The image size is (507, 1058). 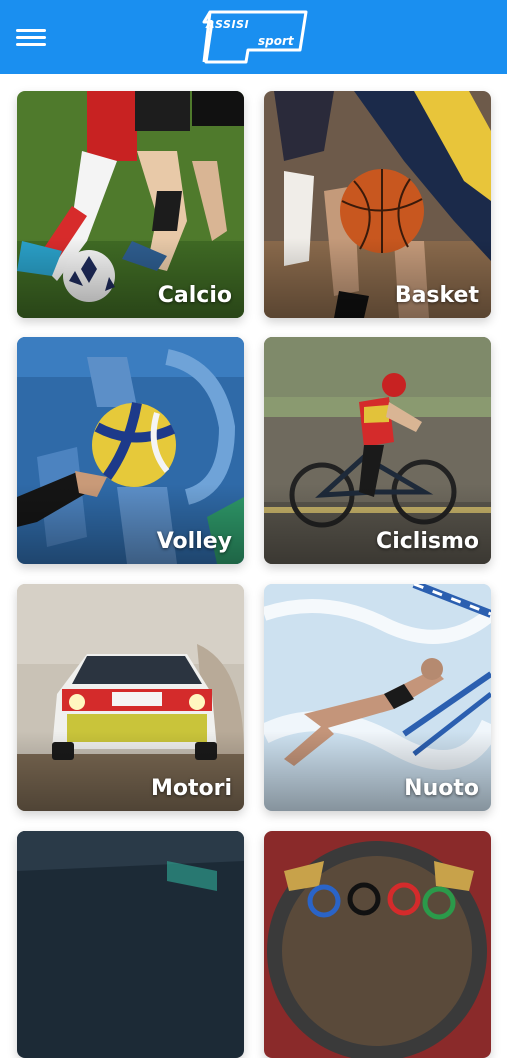 I want to click on assisi-sport-logo: ASSISI sport, so click(x=254, y=37).